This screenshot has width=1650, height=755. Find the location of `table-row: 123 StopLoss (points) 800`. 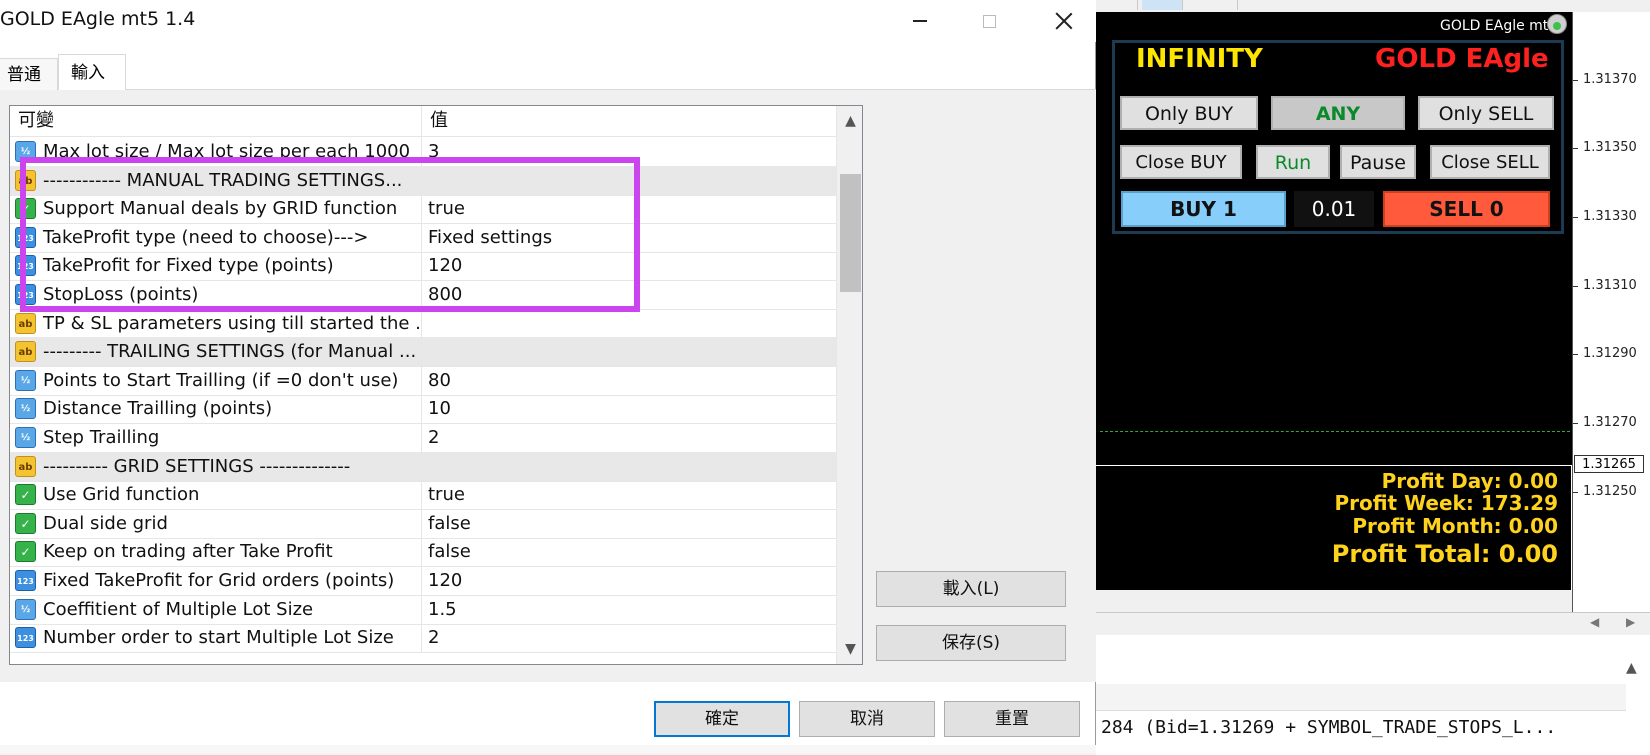

table-row: 123 StopLoss (points) 800 is located at coordinates (423, 295).